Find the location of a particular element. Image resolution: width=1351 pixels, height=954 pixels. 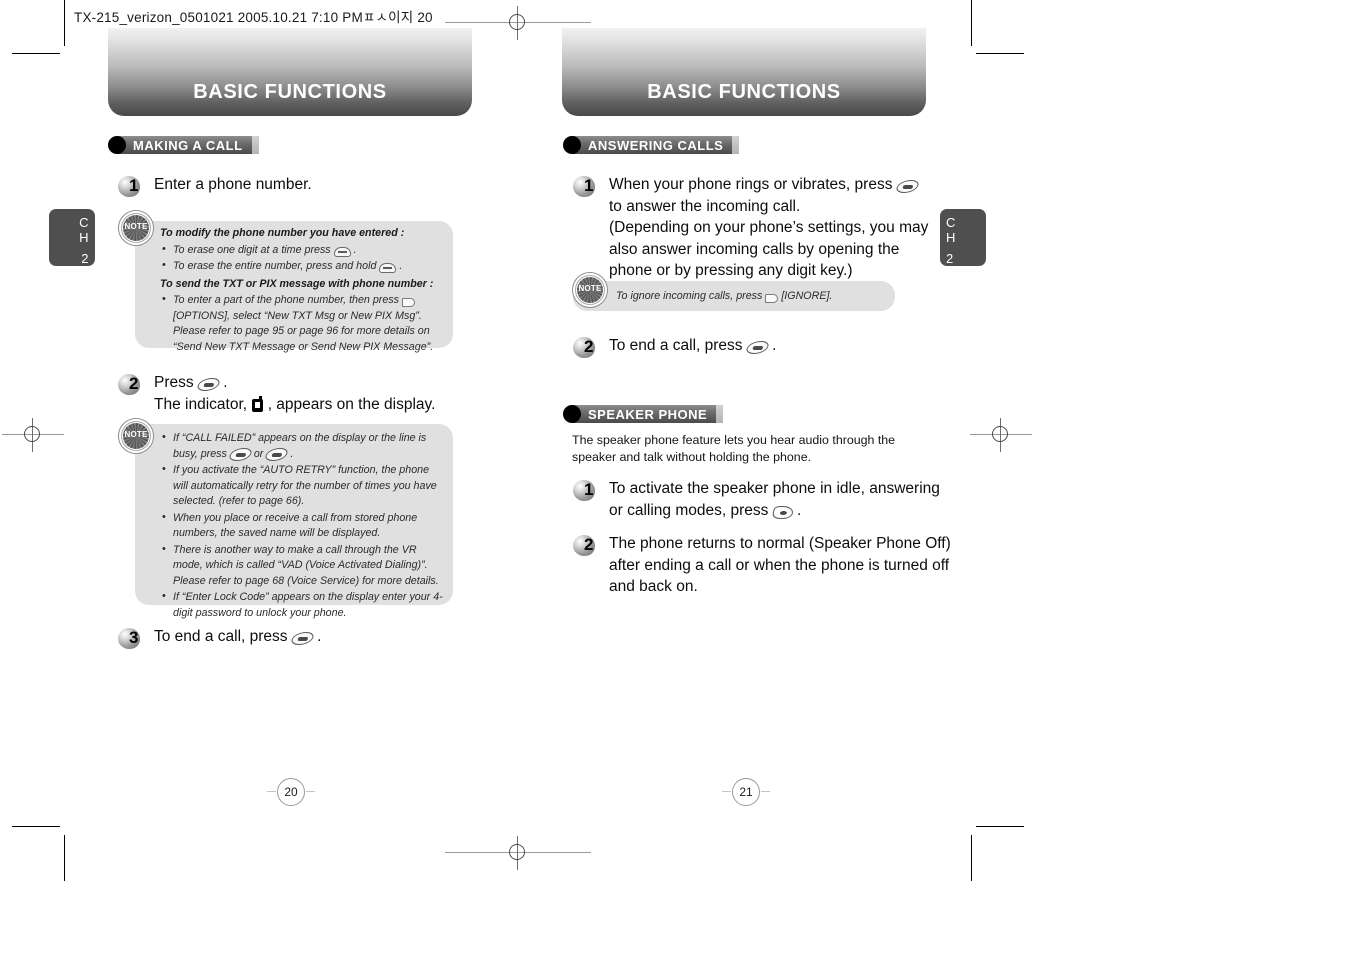

step-right-2-pre: To end a call, press is located at coordinates (676, 345).